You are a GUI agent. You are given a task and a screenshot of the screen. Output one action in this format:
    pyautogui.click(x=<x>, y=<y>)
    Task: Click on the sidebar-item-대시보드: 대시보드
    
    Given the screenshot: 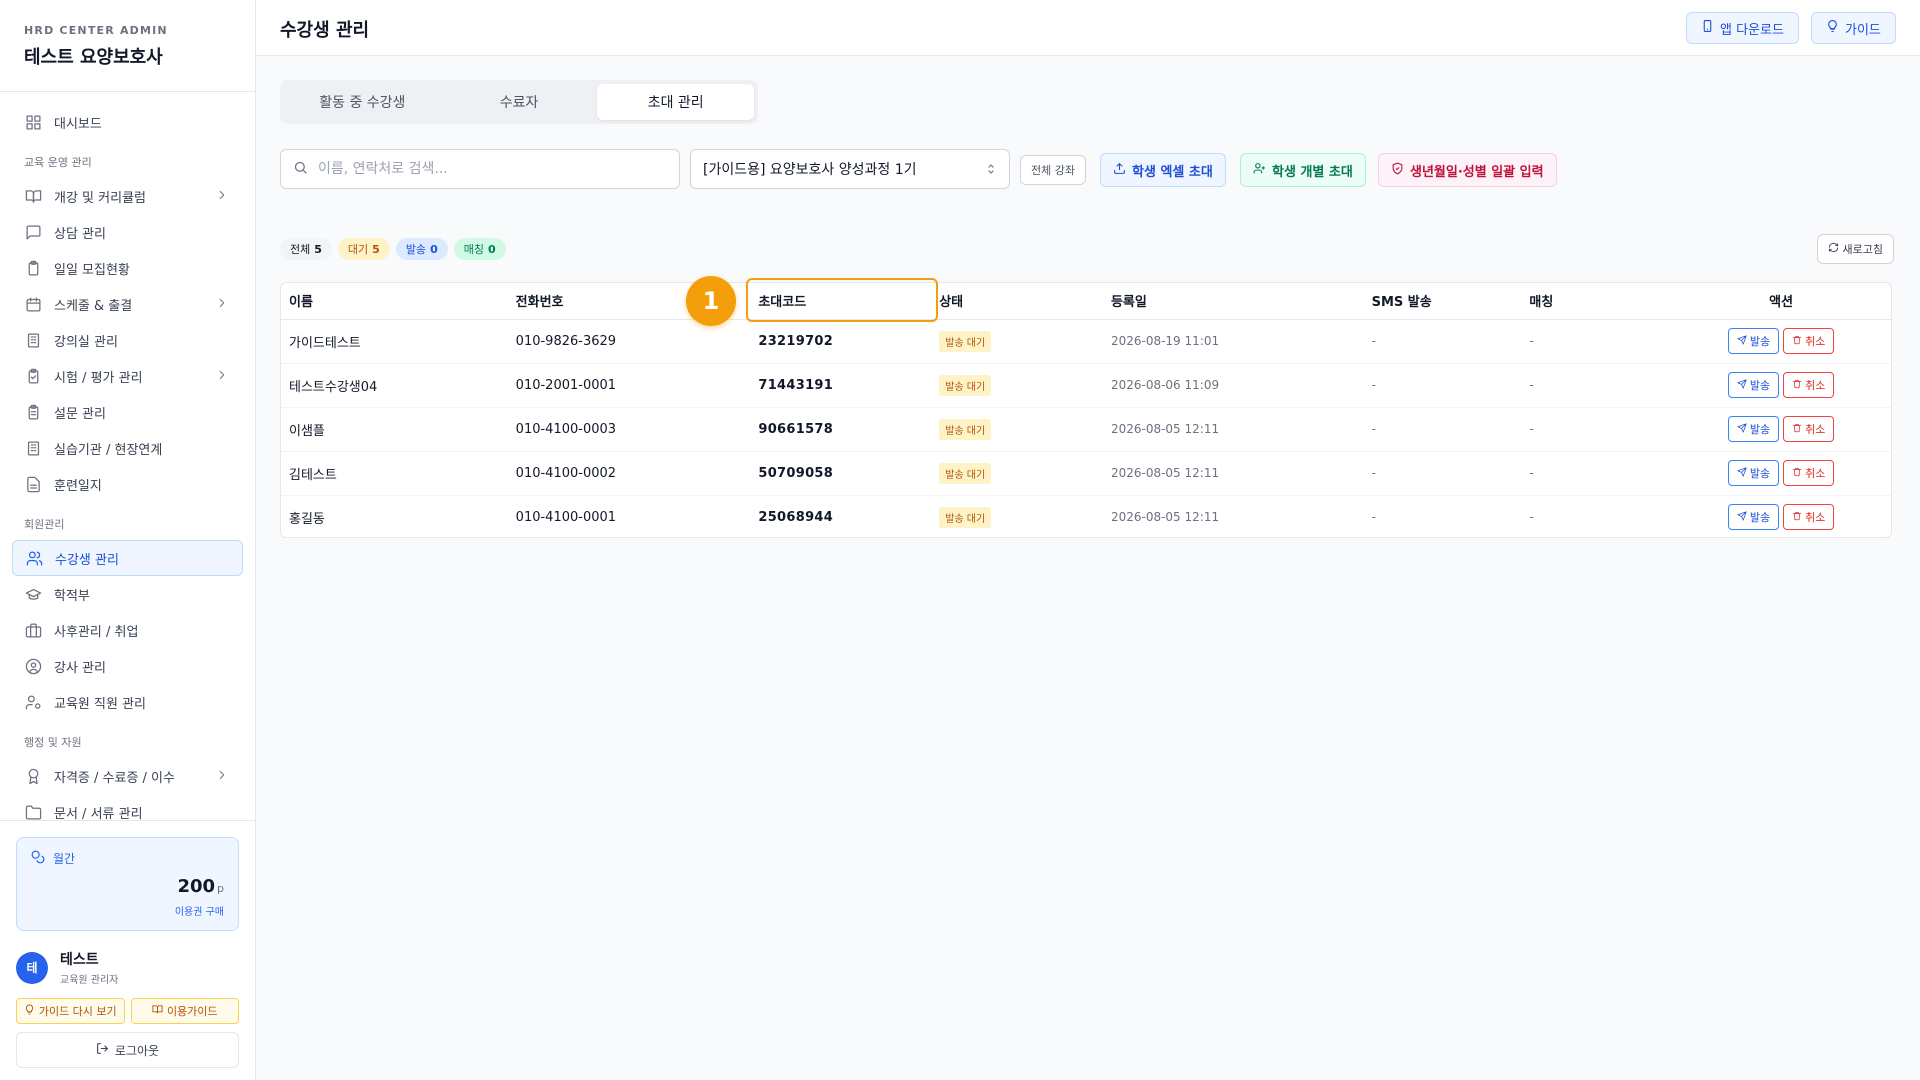 What is the action you would take?
    pyautogui.click(x=127, y=122)
    